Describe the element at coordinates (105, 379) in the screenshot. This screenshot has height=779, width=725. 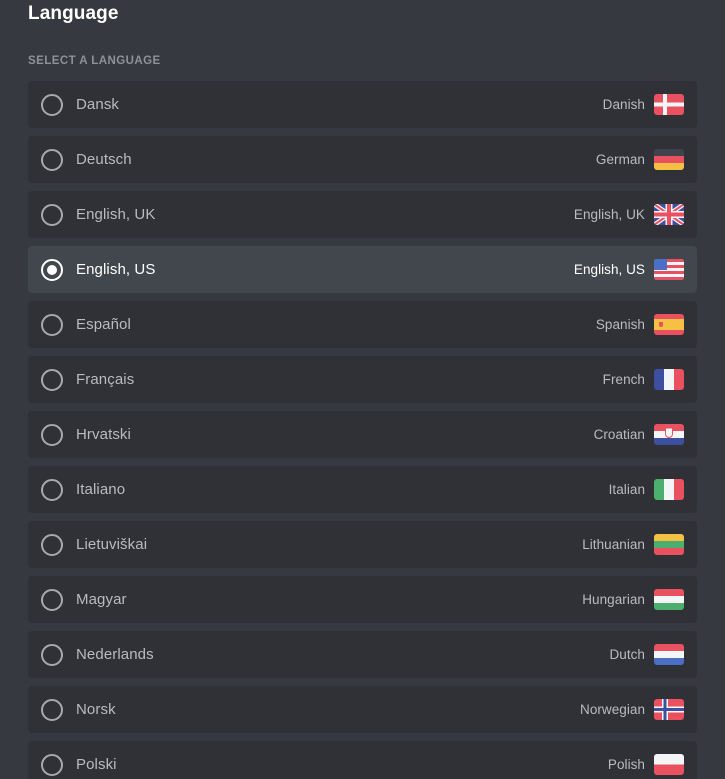
I see `language-native-name: Français` at that location.